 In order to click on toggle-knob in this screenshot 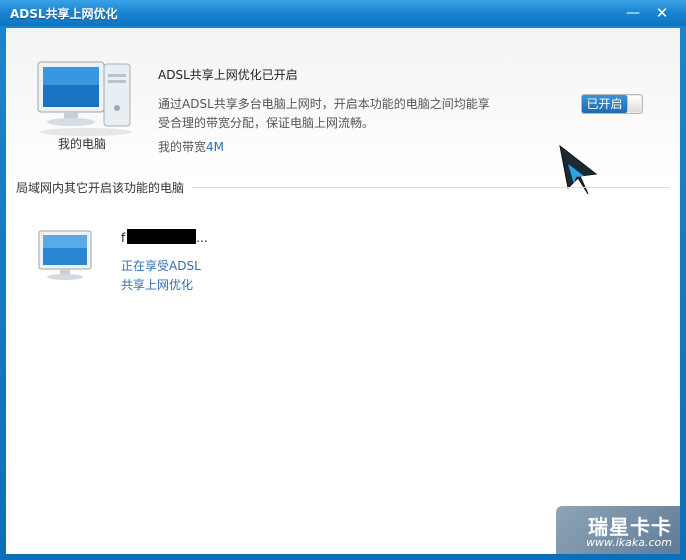, I will do `click(634, 104)`.